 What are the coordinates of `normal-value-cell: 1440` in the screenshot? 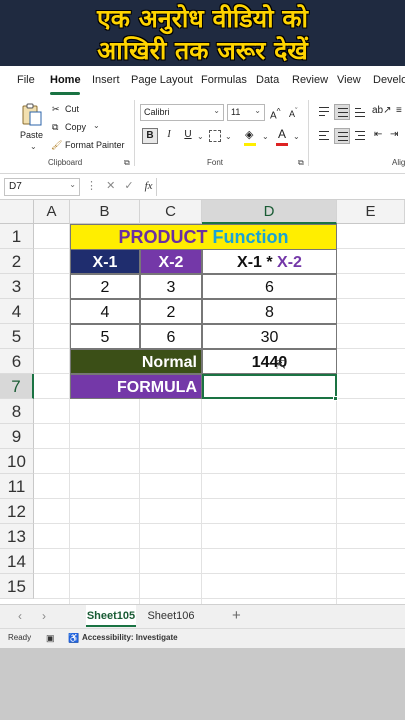 It's located at (269, 361).